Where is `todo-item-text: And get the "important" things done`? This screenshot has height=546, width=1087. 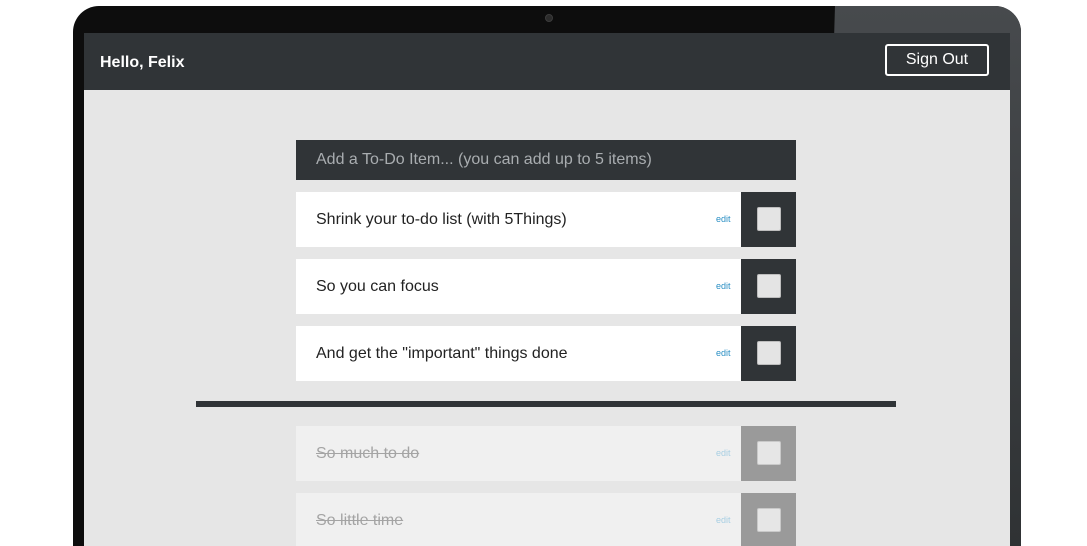
todo-item-text: And get the "important" things done is located at coordinates (442, 353).